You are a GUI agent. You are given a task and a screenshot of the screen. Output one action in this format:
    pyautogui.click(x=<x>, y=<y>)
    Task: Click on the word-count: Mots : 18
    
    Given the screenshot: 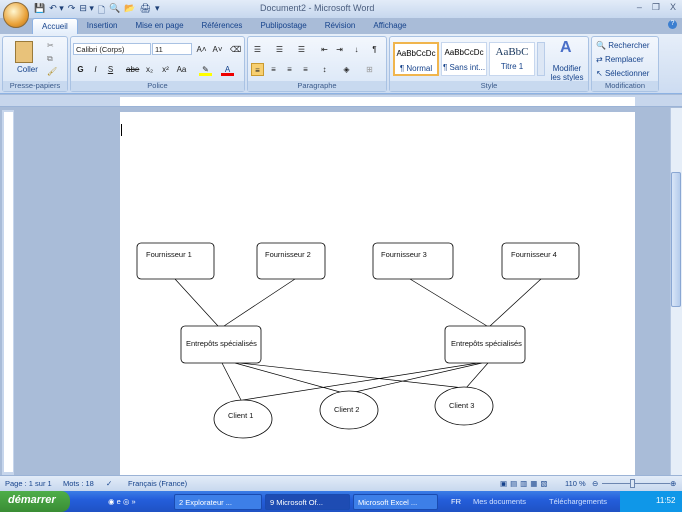 What is the action you would take?
    pyautogui.click(x=78, y=483)
    